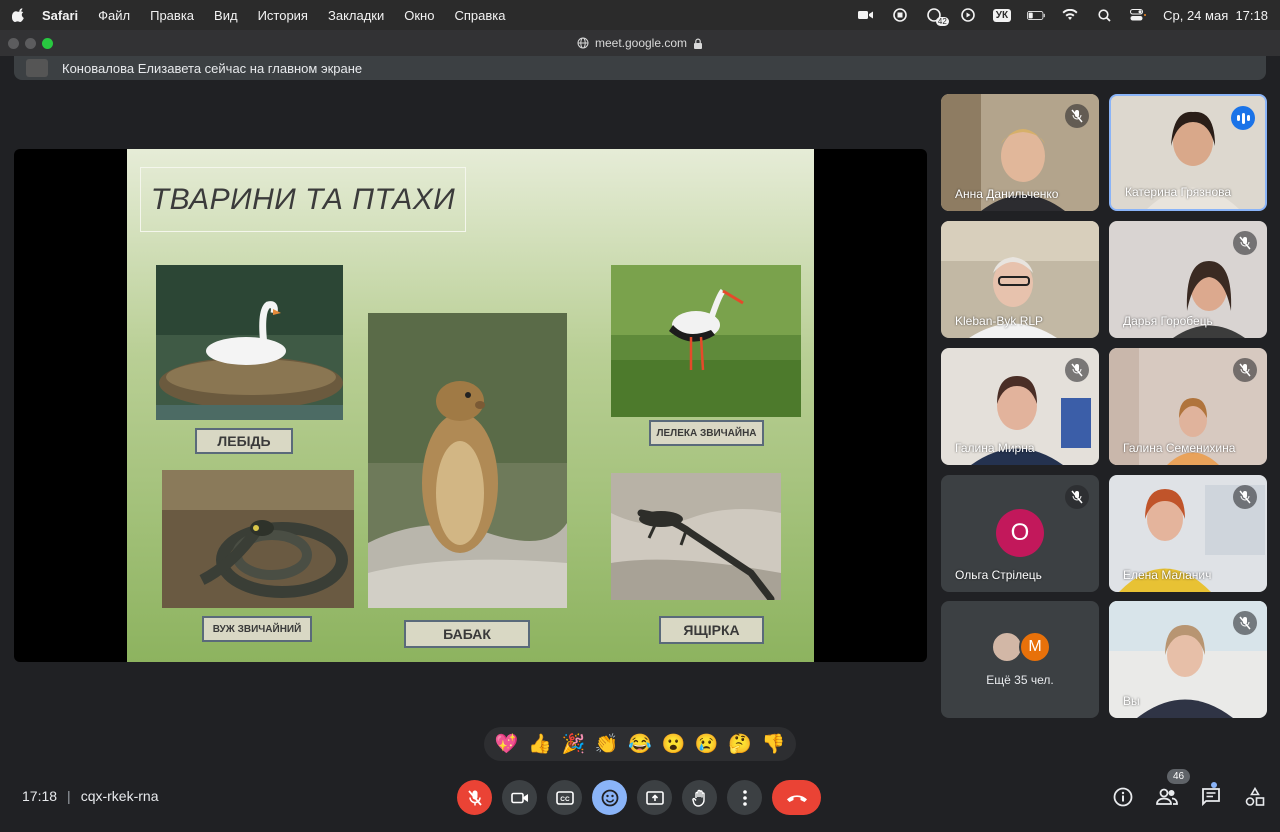  I want to click on participant-name: Вы, so click(1131, 701).